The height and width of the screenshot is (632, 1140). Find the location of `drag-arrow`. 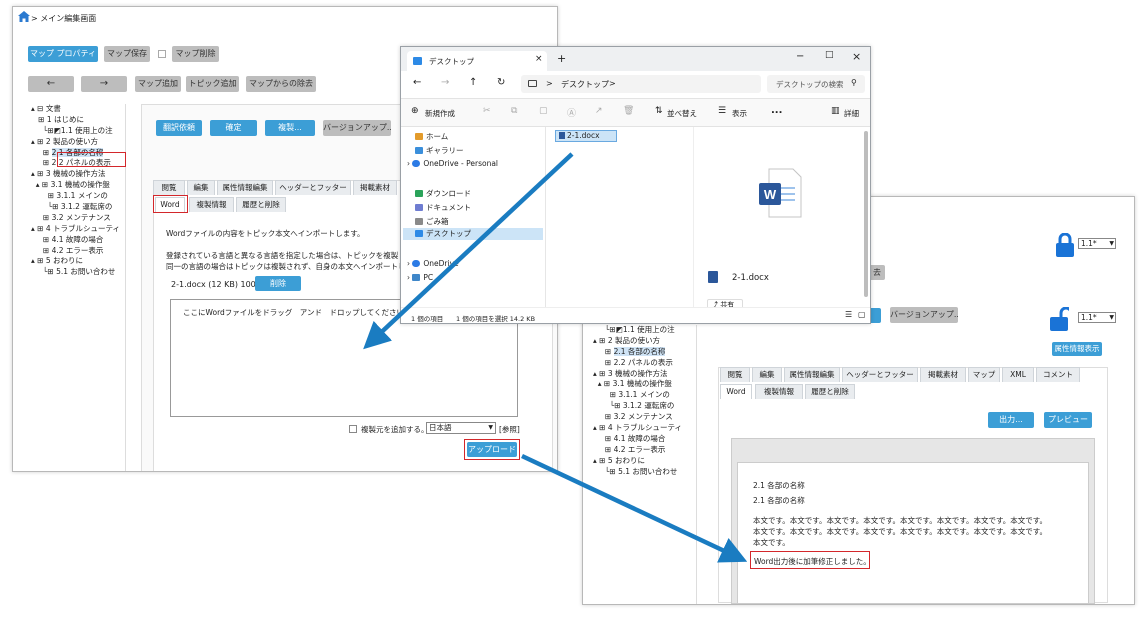

drag-arrow is located at coordinates (468, 251).